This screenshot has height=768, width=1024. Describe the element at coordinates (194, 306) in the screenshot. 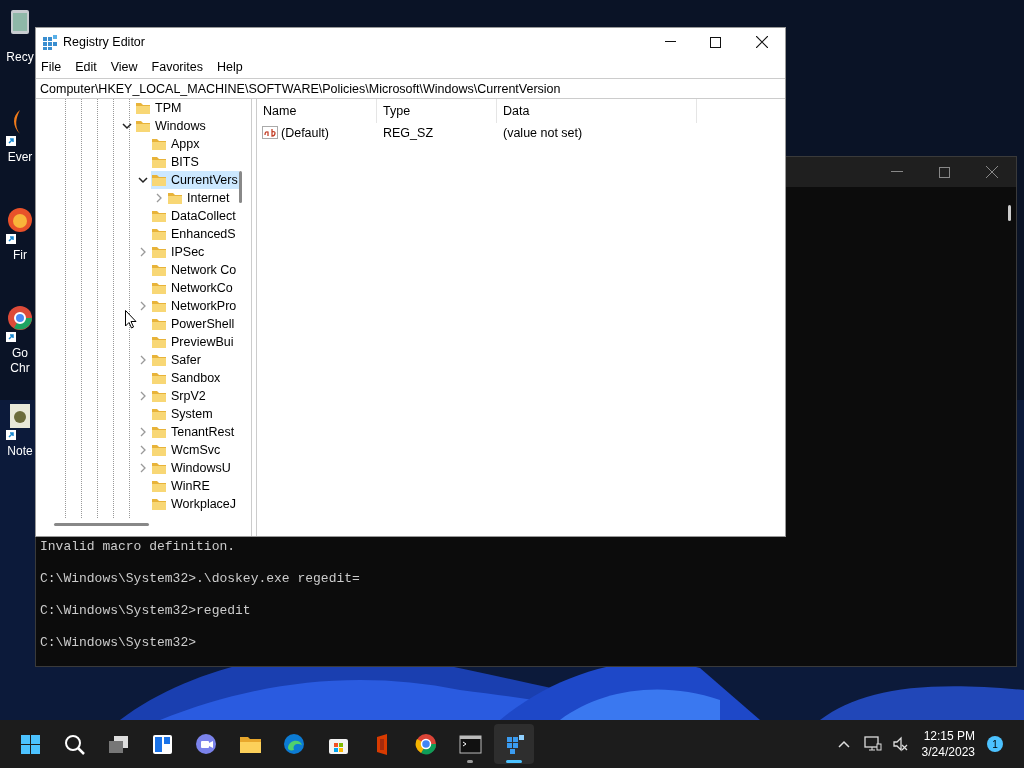

I see `tree-item: NetworkPro` at that location.